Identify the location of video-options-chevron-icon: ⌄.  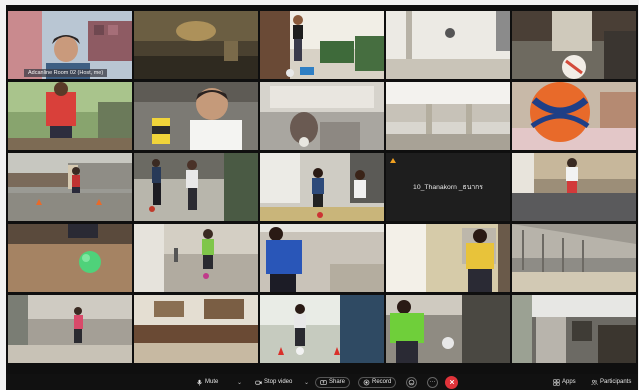
(306, 382).